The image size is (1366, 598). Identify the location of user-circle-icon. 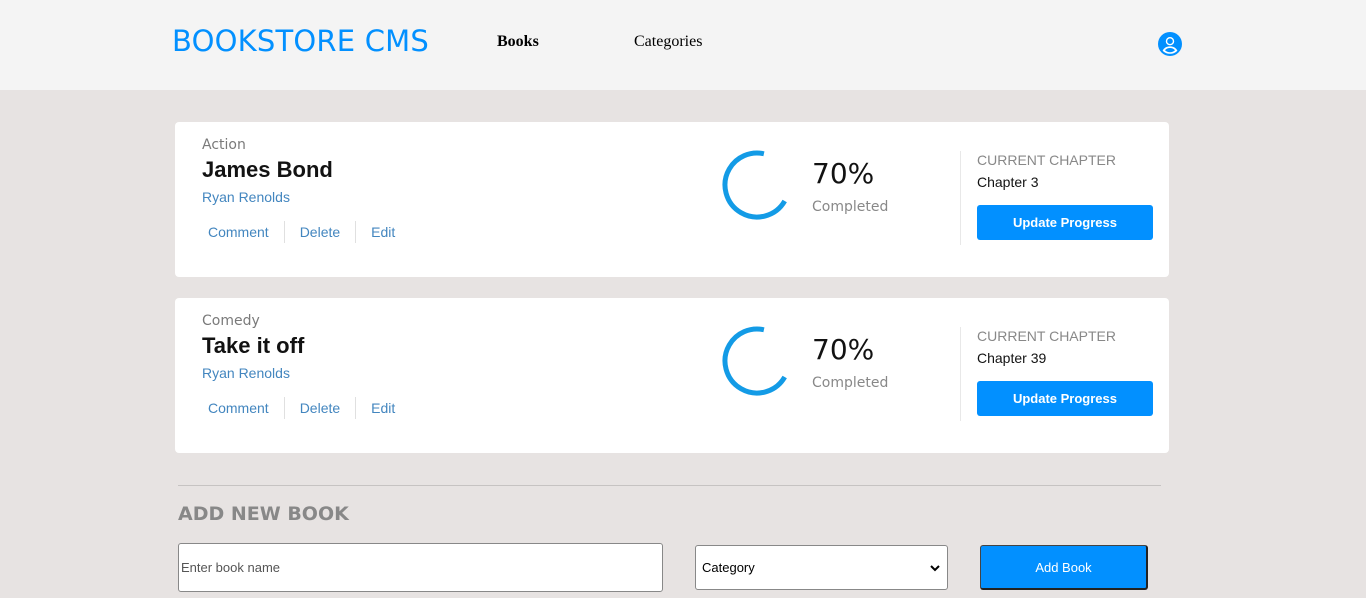
(1170, 44).